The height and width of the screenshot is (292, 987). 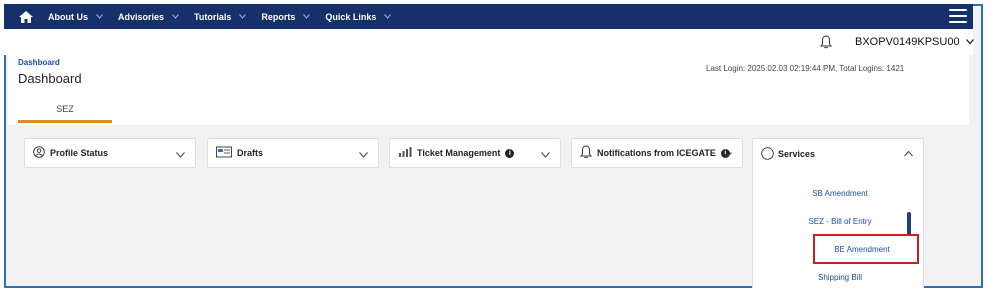 I want to click on nav-tutorials: Tutorials, so click(x=220, y=17).